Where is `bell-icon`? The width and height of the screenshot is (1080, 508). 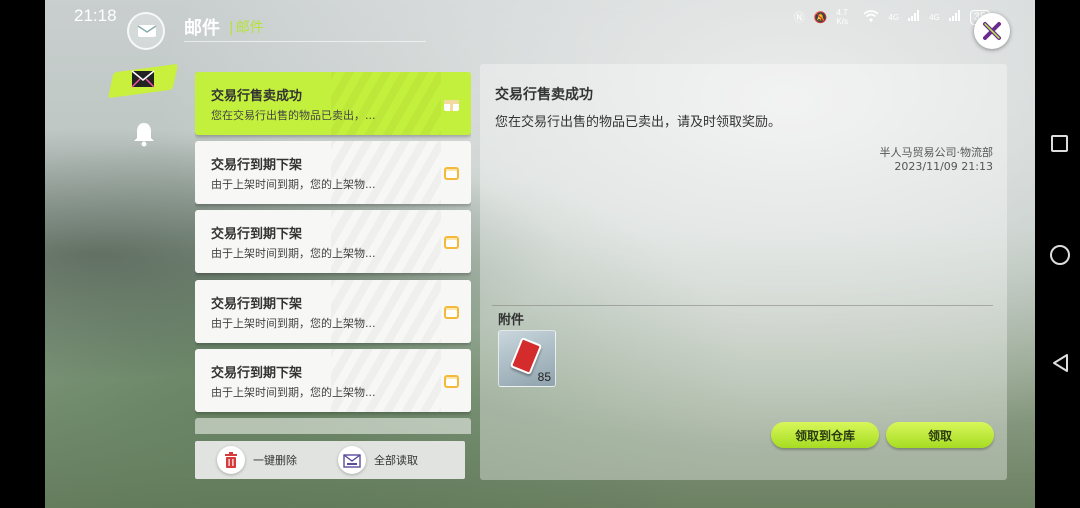
bell-icon is located at coordinates (144, 135).